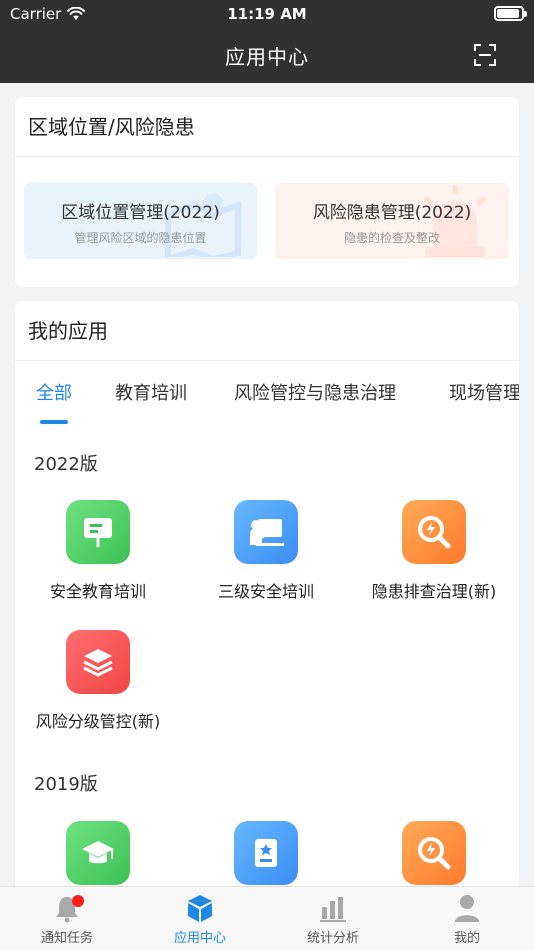 The height and width of the screenshot is (950, 534). Describe the element at coordinates (267, 41) in the screenshot. I see `top-bar: Carrier 11:19 AM 应用中心` at that location.